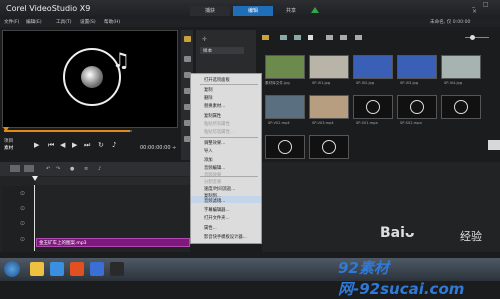  Describe the element at coordinates (48, 8) in the screenshot. I see `app-title: Corel VideoStudio X9` at that location.